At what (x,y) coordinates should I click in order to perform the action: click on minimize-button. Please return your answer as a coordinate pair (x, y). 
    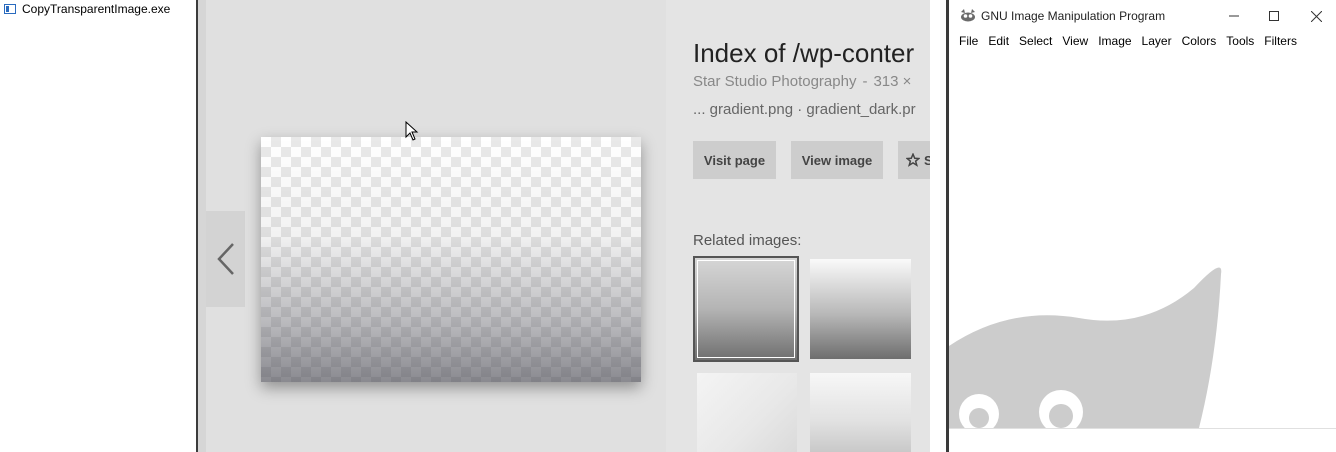
    Looking at the image, I should click on (1234, 16).